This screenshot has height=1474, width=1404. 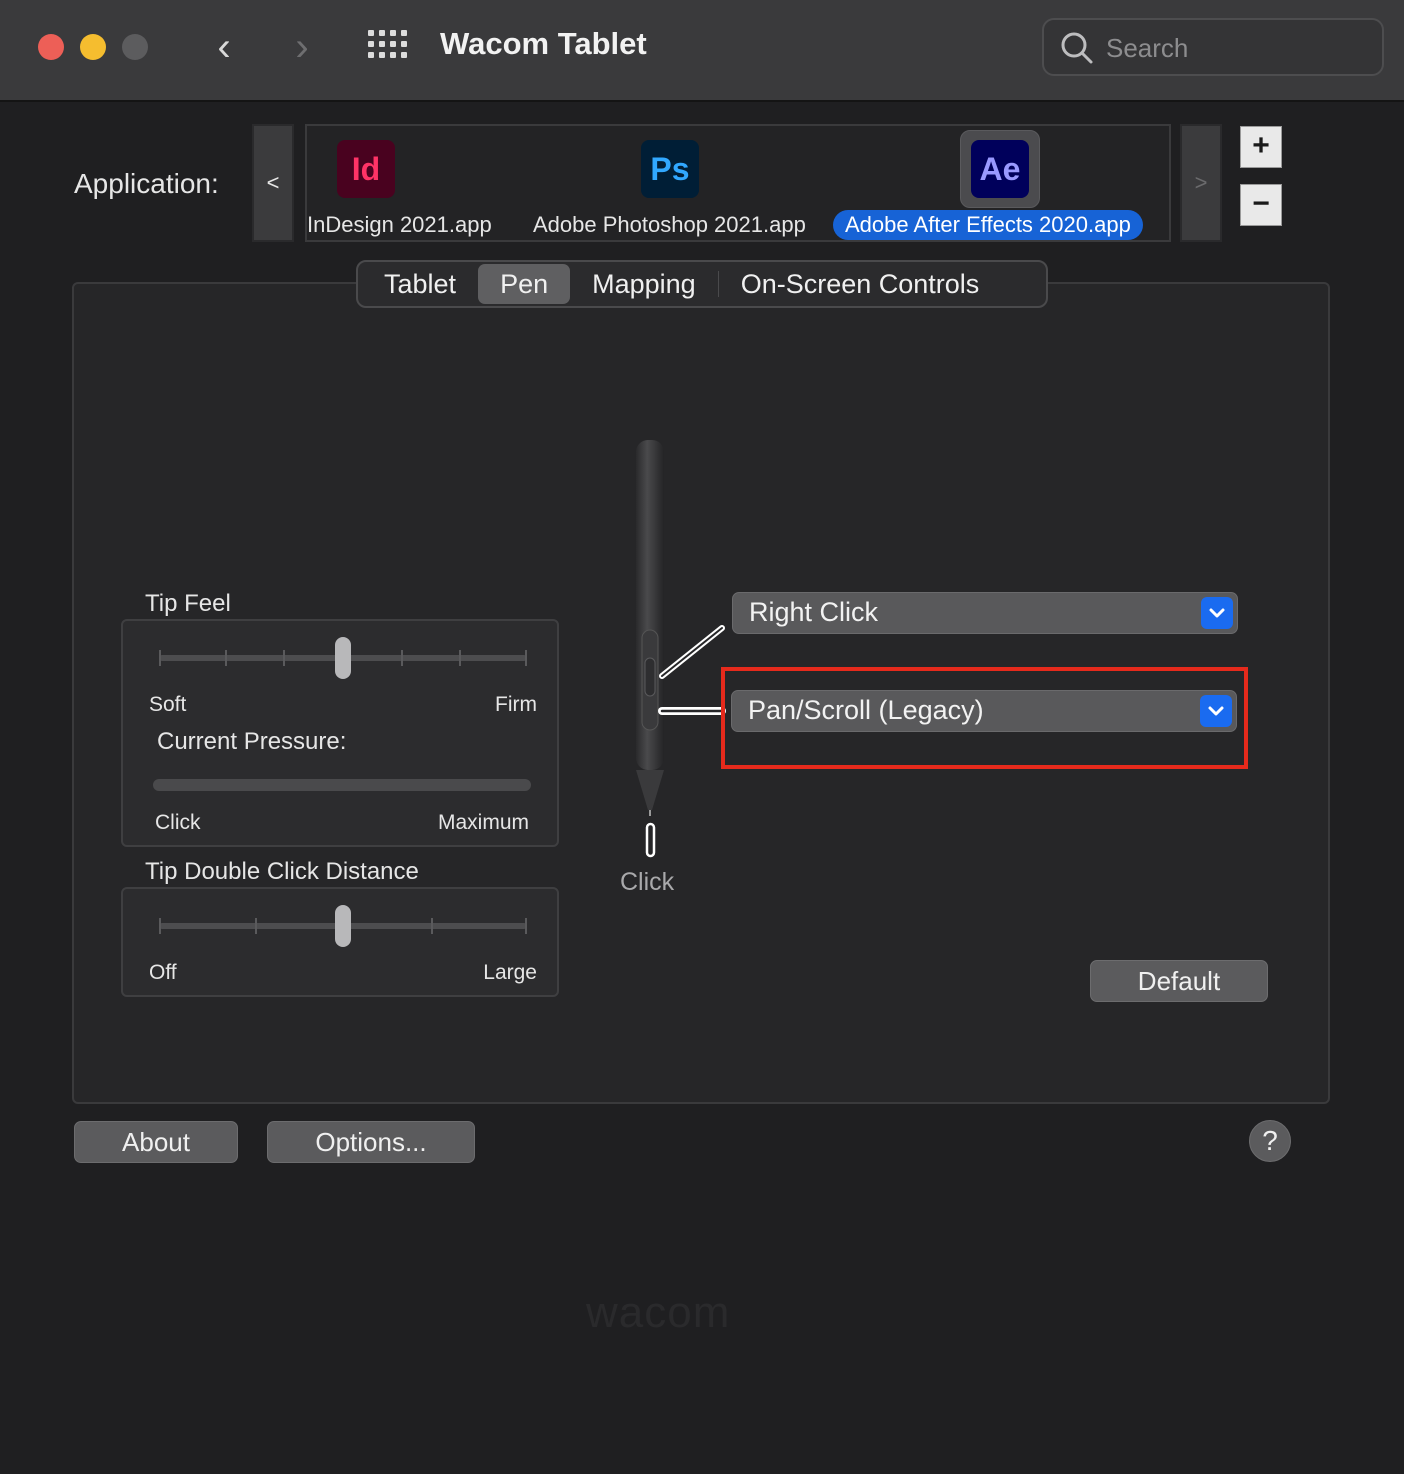 I want to click on forward-chevron-icon: ›, so click(x=302, y=47).